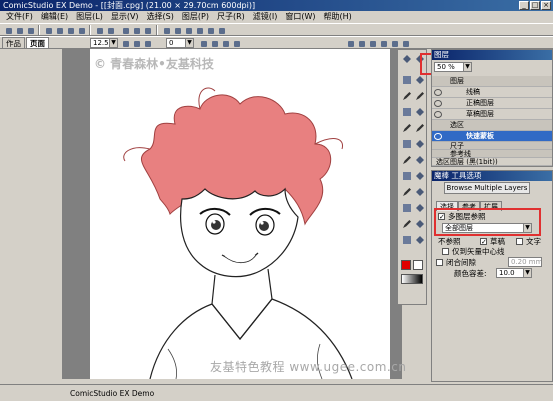 The image size is (553, 401). I want to click on vector-center-checkbox, so click(445, 251).